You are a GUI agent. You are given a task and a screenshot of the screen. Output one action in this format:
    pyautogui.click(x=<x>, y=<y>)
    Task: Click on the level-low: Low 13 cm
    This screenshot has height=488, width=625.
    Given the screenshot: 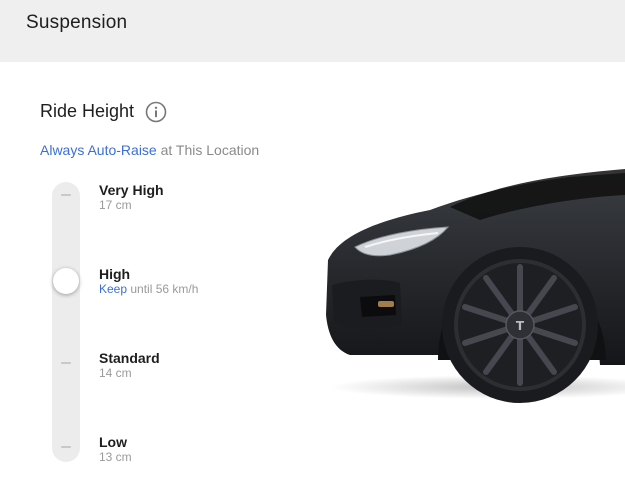 What is the action you would take?
    pyautogui.click(x=115, y=449)
    